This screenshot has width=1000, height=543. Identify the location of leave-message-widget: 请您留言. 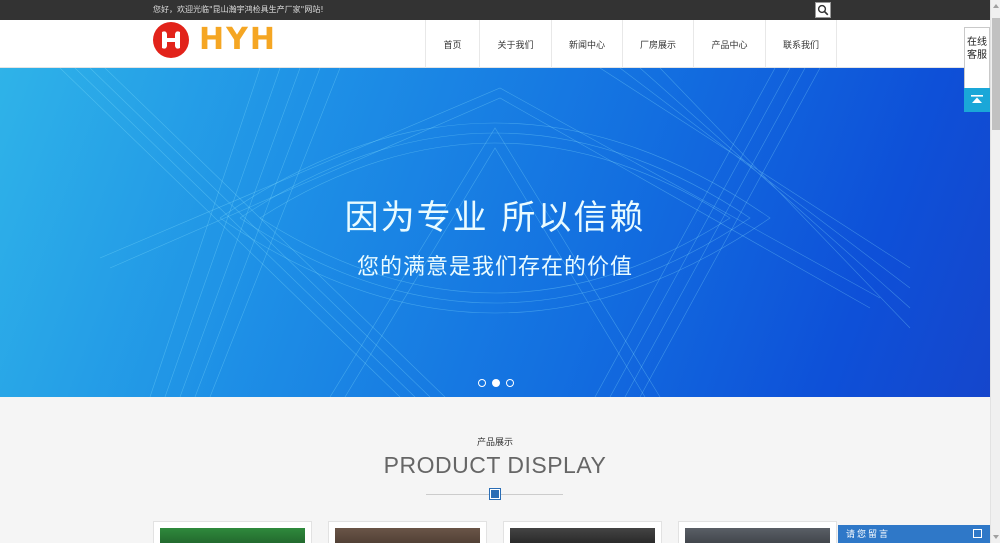
(914, 534).